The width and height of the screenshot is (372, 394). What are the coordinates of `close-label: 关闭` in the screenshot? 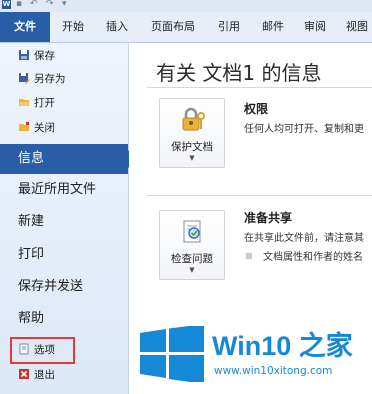 It's located at (44, 128).